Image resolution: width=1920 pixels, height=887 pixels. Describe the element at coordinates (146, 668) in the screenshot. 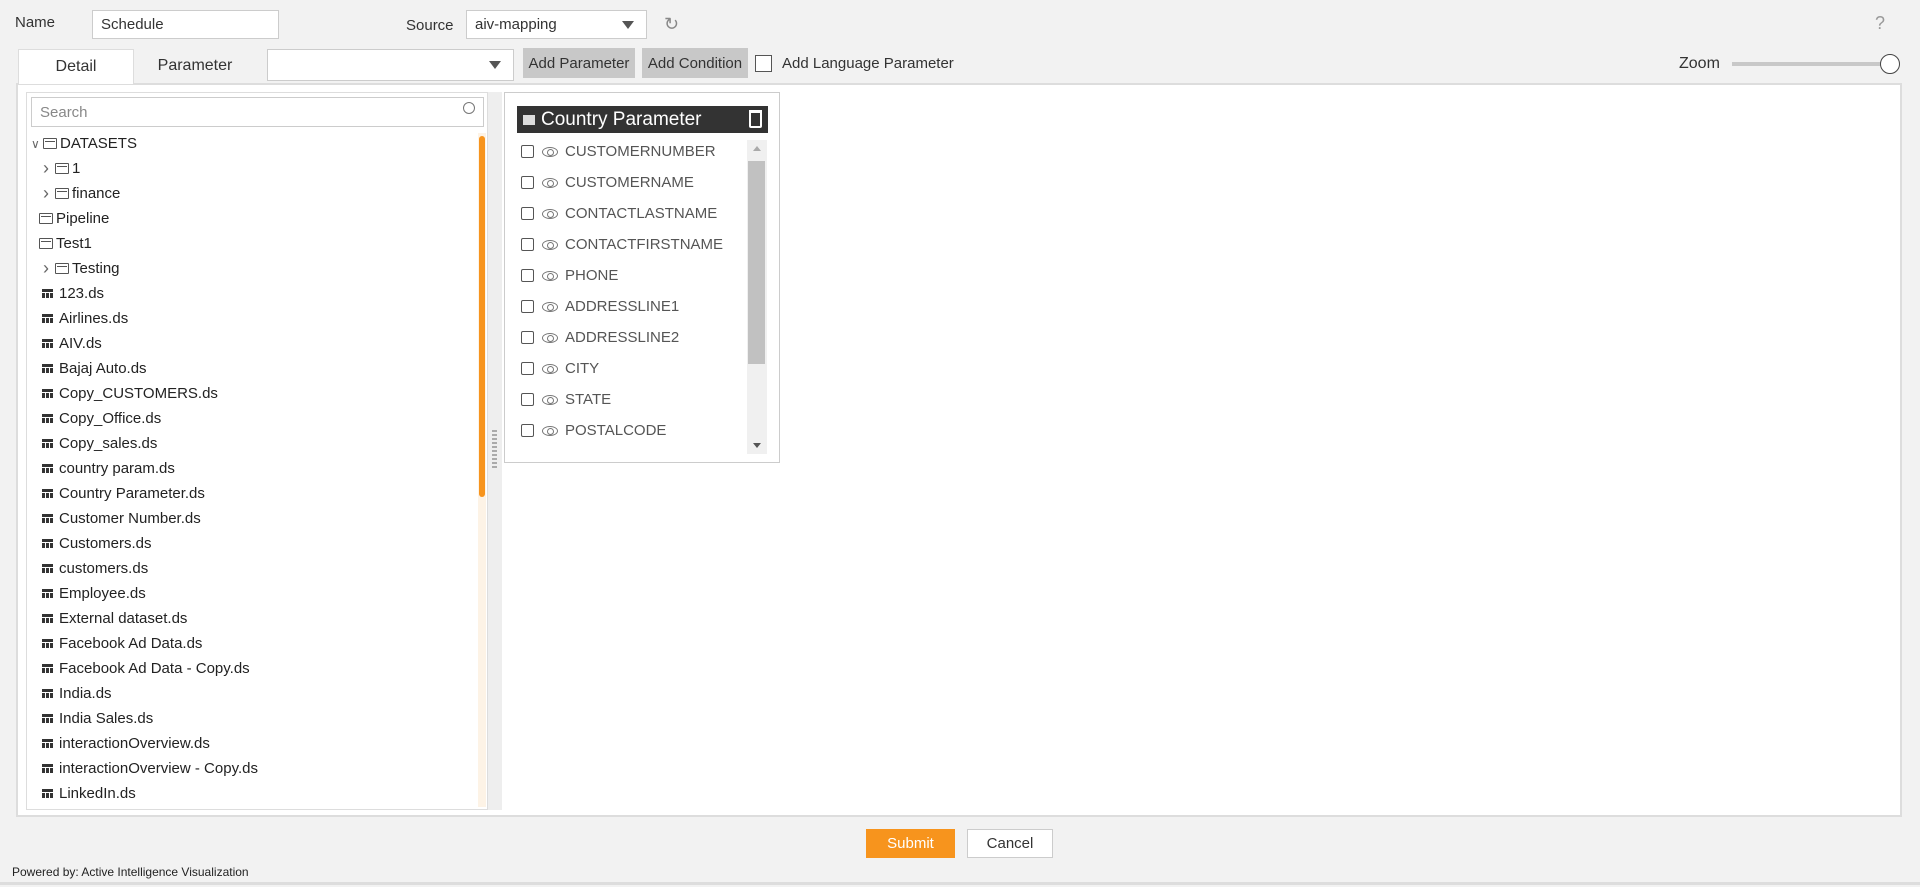

I see `tree-dataset: Facebook Ad Data - Copy.ds` at that location.